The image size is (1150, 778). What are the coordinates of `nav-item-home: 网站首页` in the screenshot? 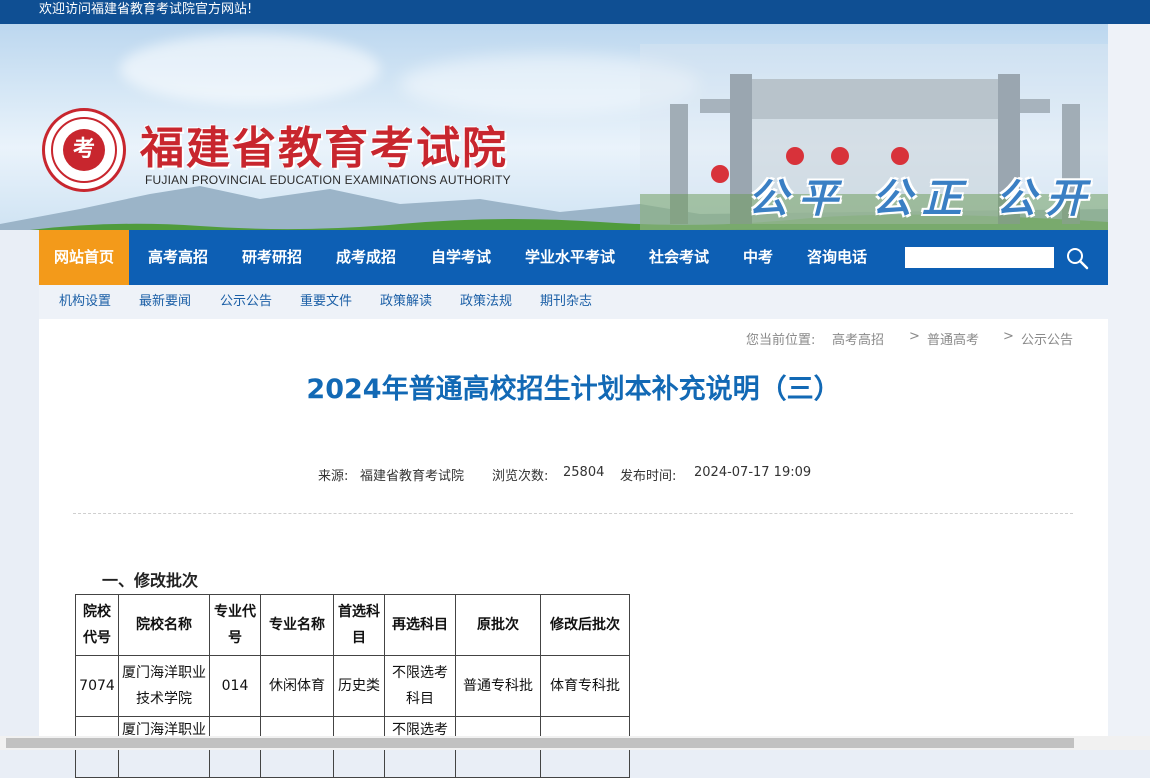 It's located at (84, 257).